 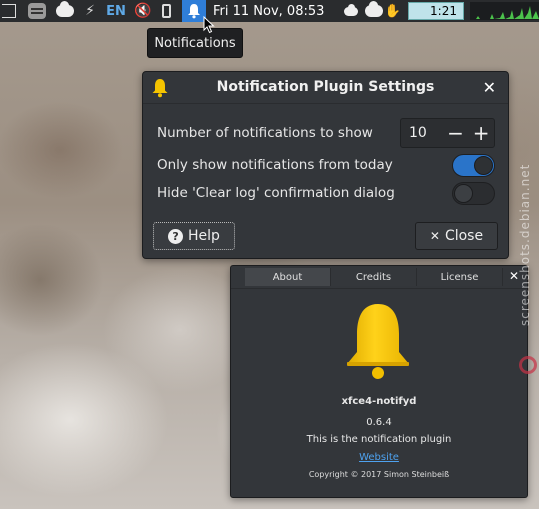 What do you see at coordinates (481, 133) in the screenshot?
I see `increment-button: +` at bounding box center [481, 133].